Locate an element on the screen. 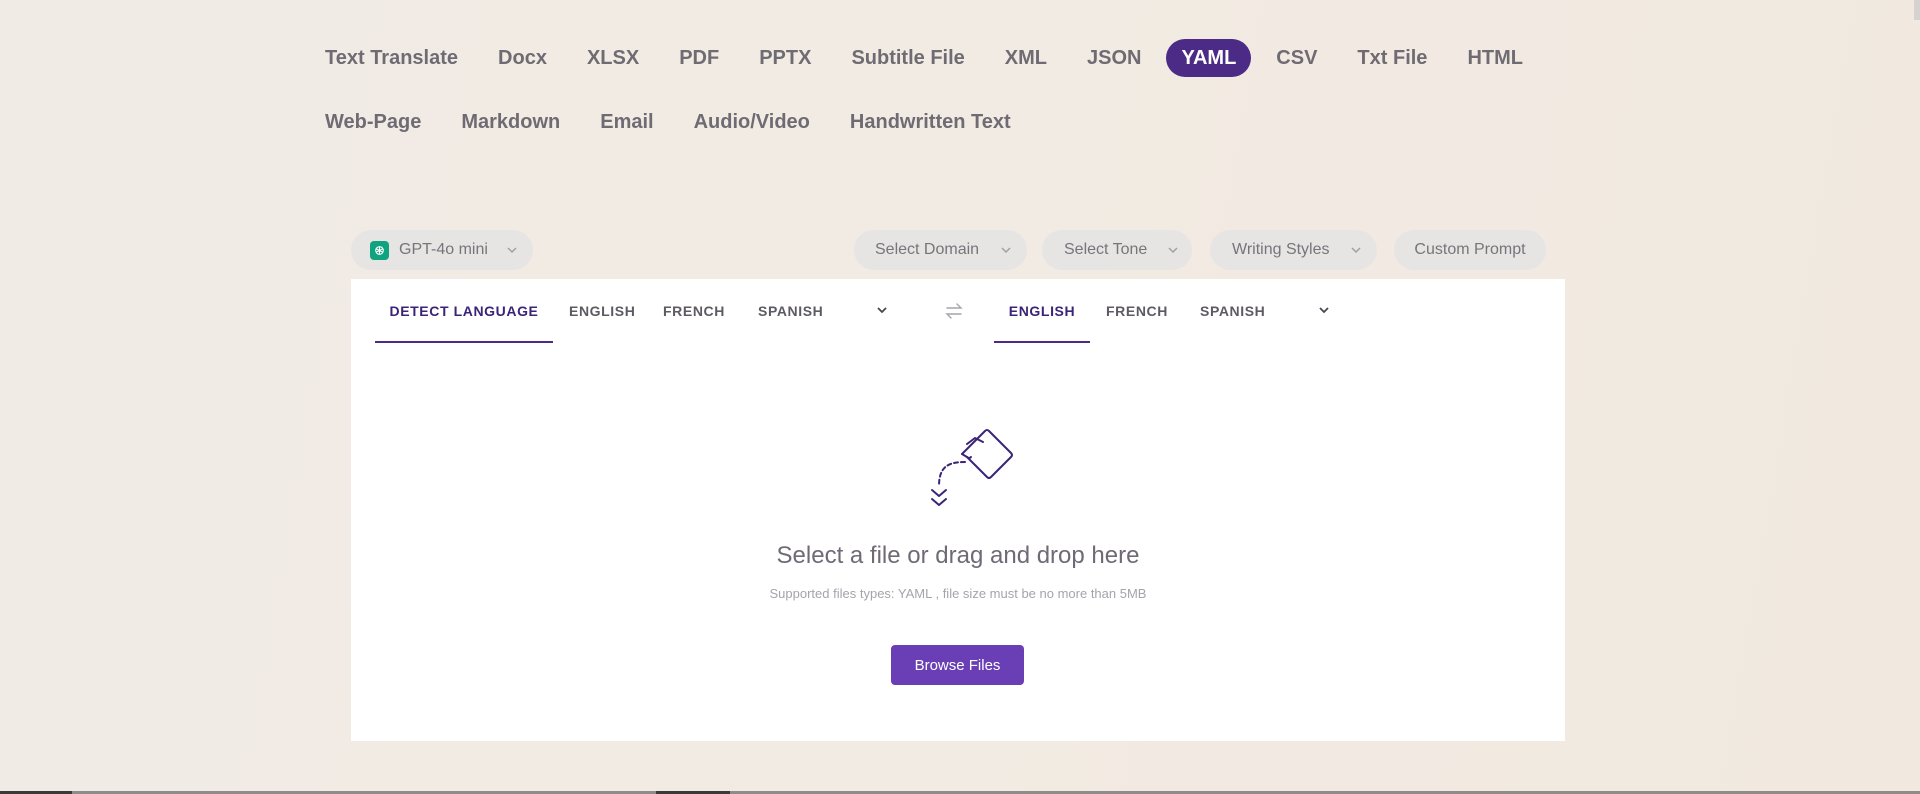 The height and width of the screenshot is (794, 1920). tab-html: HTML is located at coordinates (1495, 58).